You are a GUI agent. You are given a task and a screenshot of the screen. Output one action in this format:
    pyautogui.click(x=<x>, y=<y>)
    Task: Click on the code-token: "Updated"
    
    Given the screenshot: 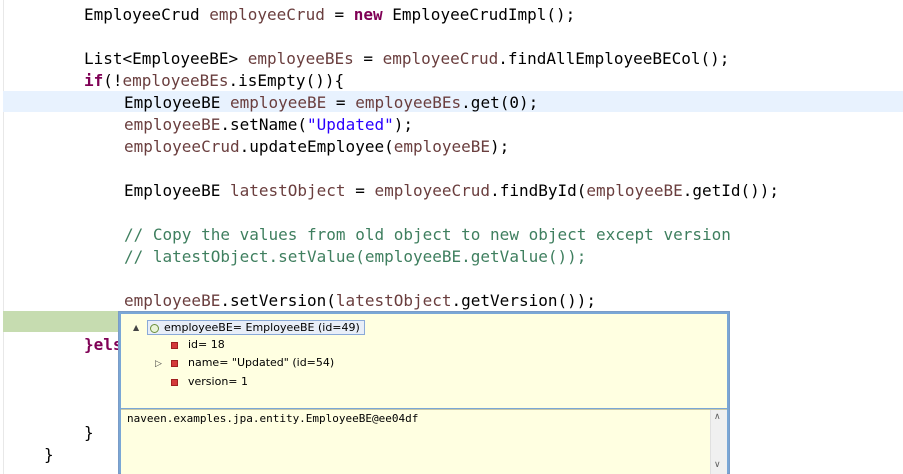 What is the action you would take?
    pyautogui.click(x=350, y=124)
    